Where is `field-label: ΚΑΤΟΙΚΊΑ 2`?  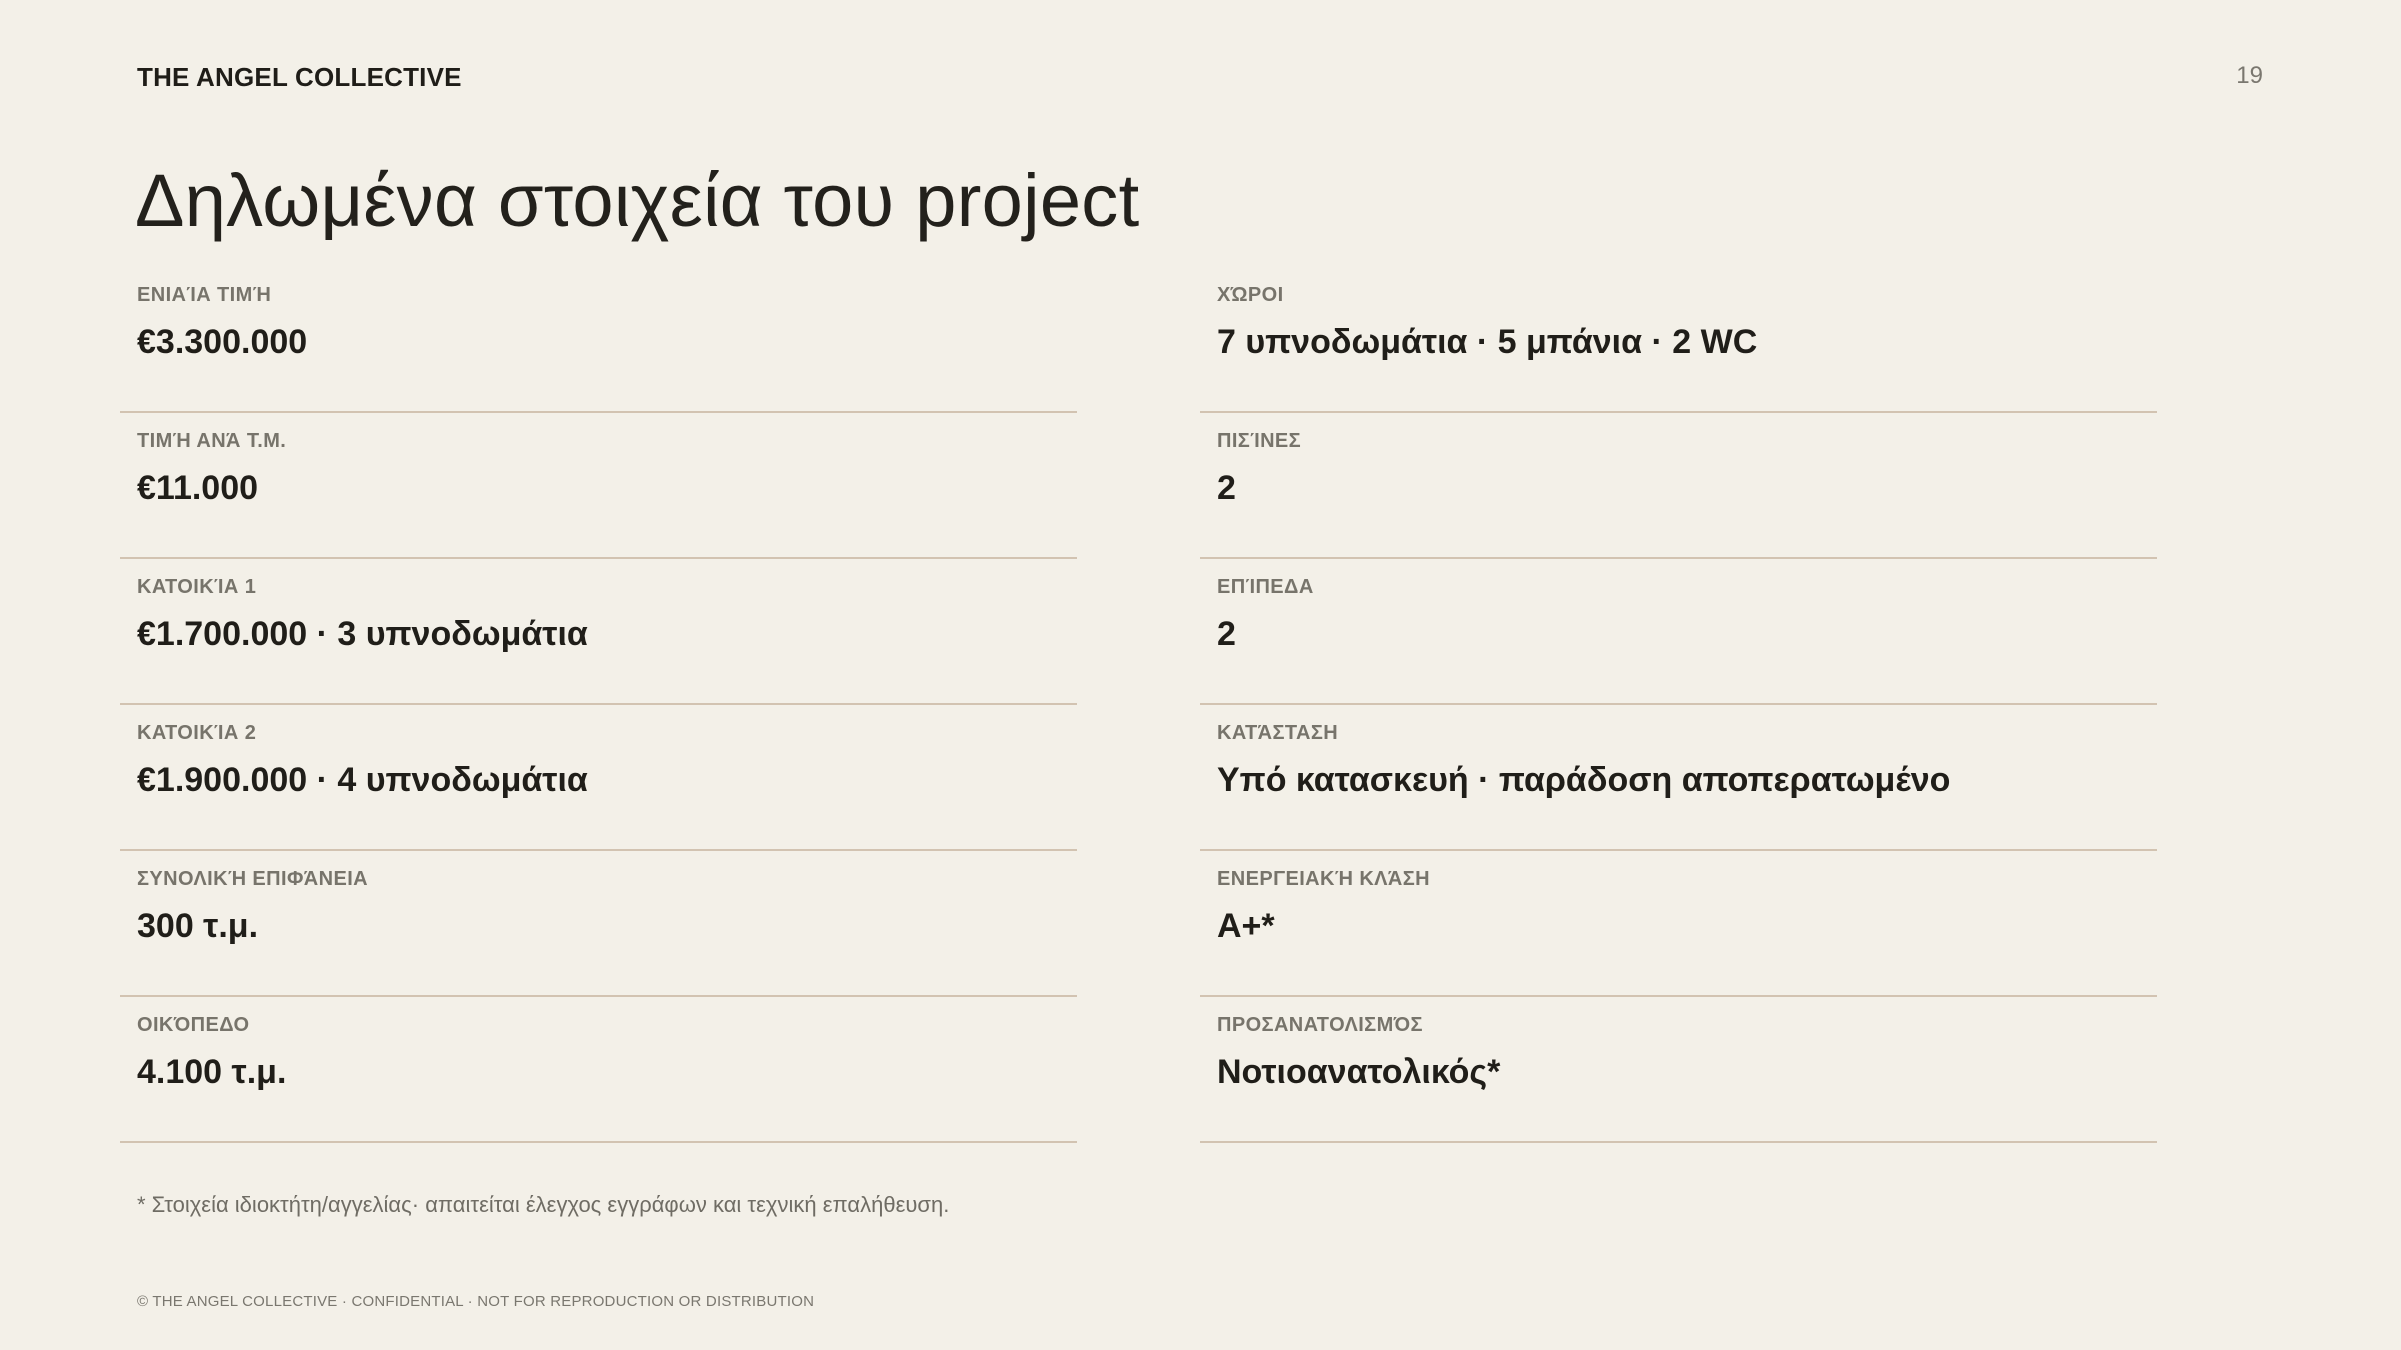
field-label: ΚΑΤΟΙΚΊΑ 2 is located at coordinates (197, 733).